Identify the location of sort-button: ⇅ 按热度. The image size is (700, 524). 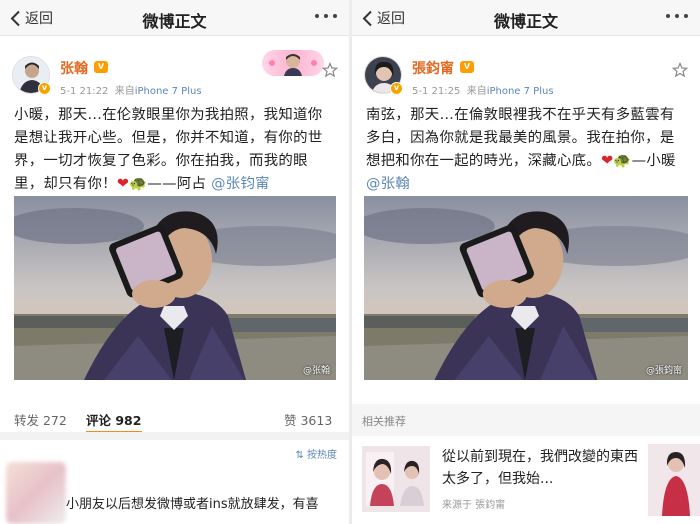
(316, 453).